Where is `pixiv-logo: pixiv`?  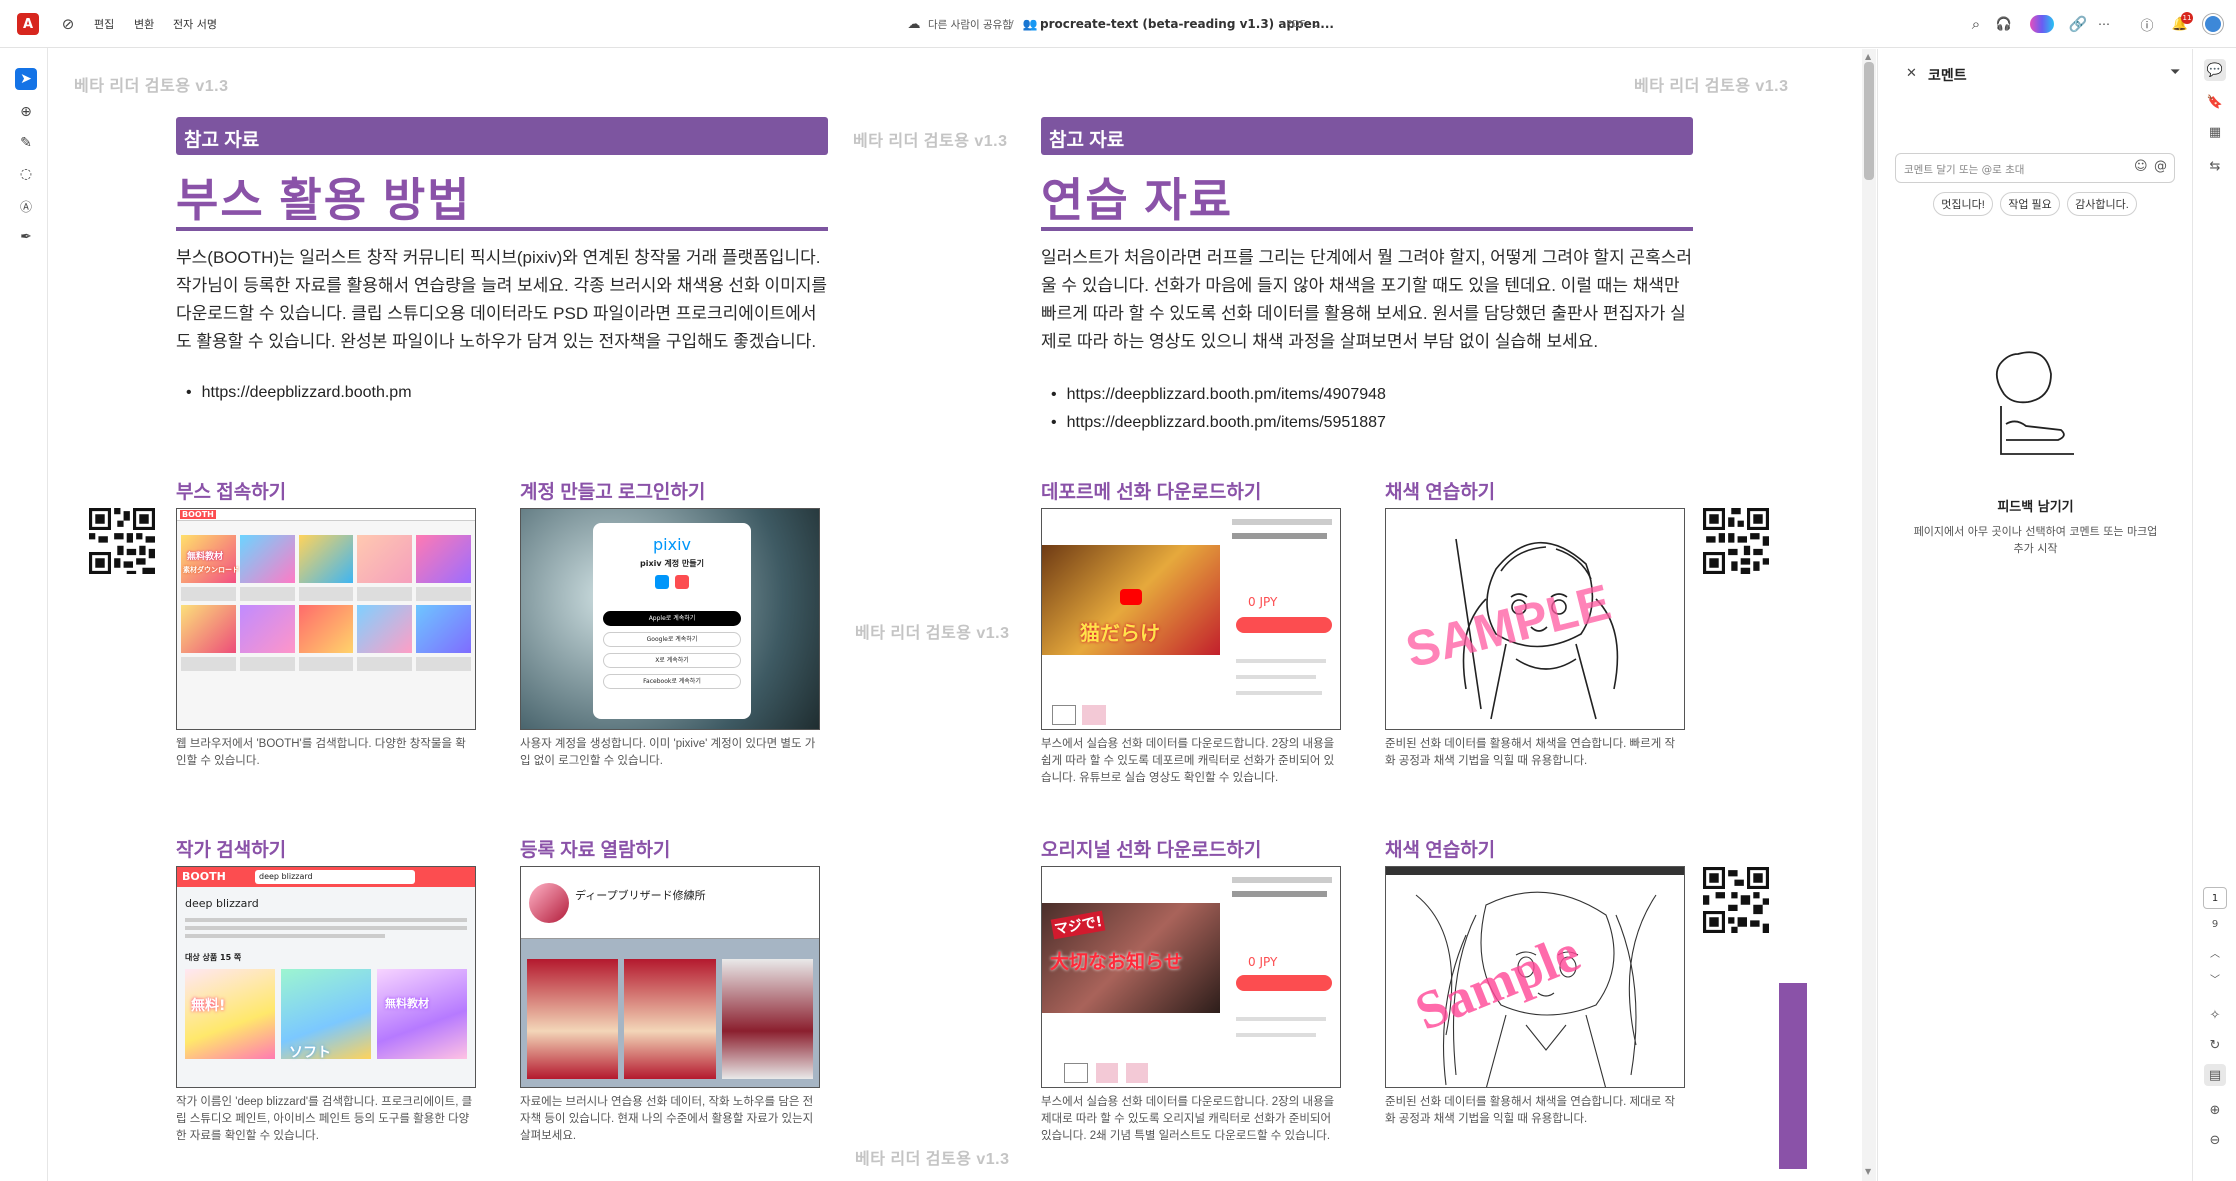
pixiv-logo: pixiv is located at coordinates (672, 544).